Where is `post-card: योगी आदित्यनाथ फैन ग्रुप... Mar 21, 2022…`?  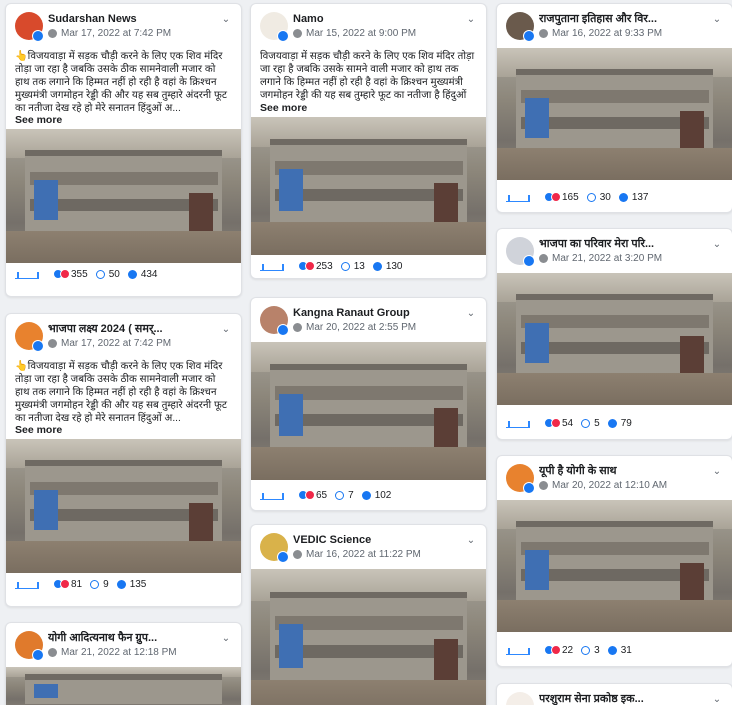 post-card: योगी आदित्यनाथ फैन ग्रुप... Mar 21, 2022… is located at coordinates (123, 663).